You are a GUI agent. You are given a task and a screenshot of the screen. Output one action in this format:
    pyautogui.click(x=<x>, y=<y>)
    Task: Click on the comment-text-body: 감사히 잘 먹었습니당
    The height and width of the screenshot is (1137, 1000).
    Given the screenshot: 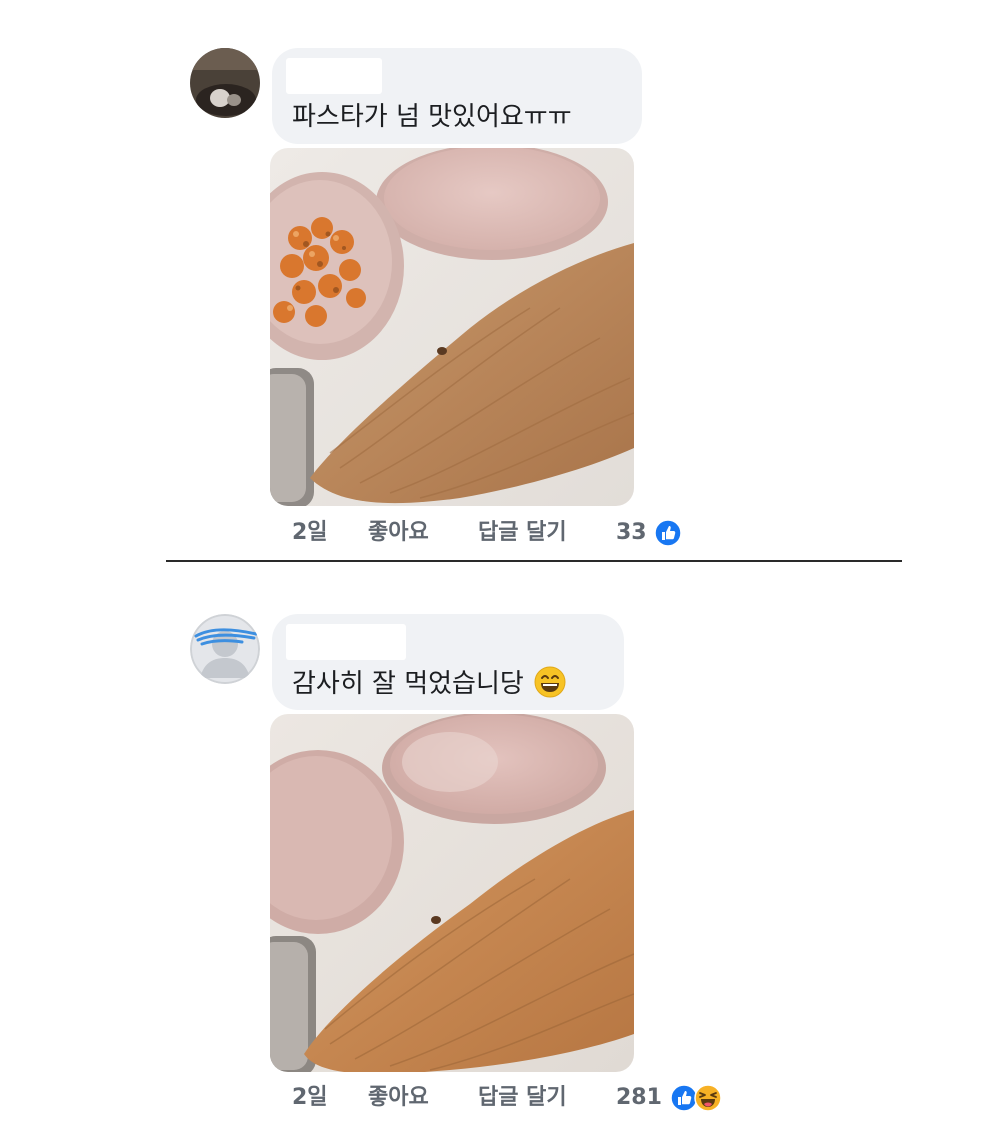 What is the action you would take?
    pyautogui.click(x=408, y=684)
    